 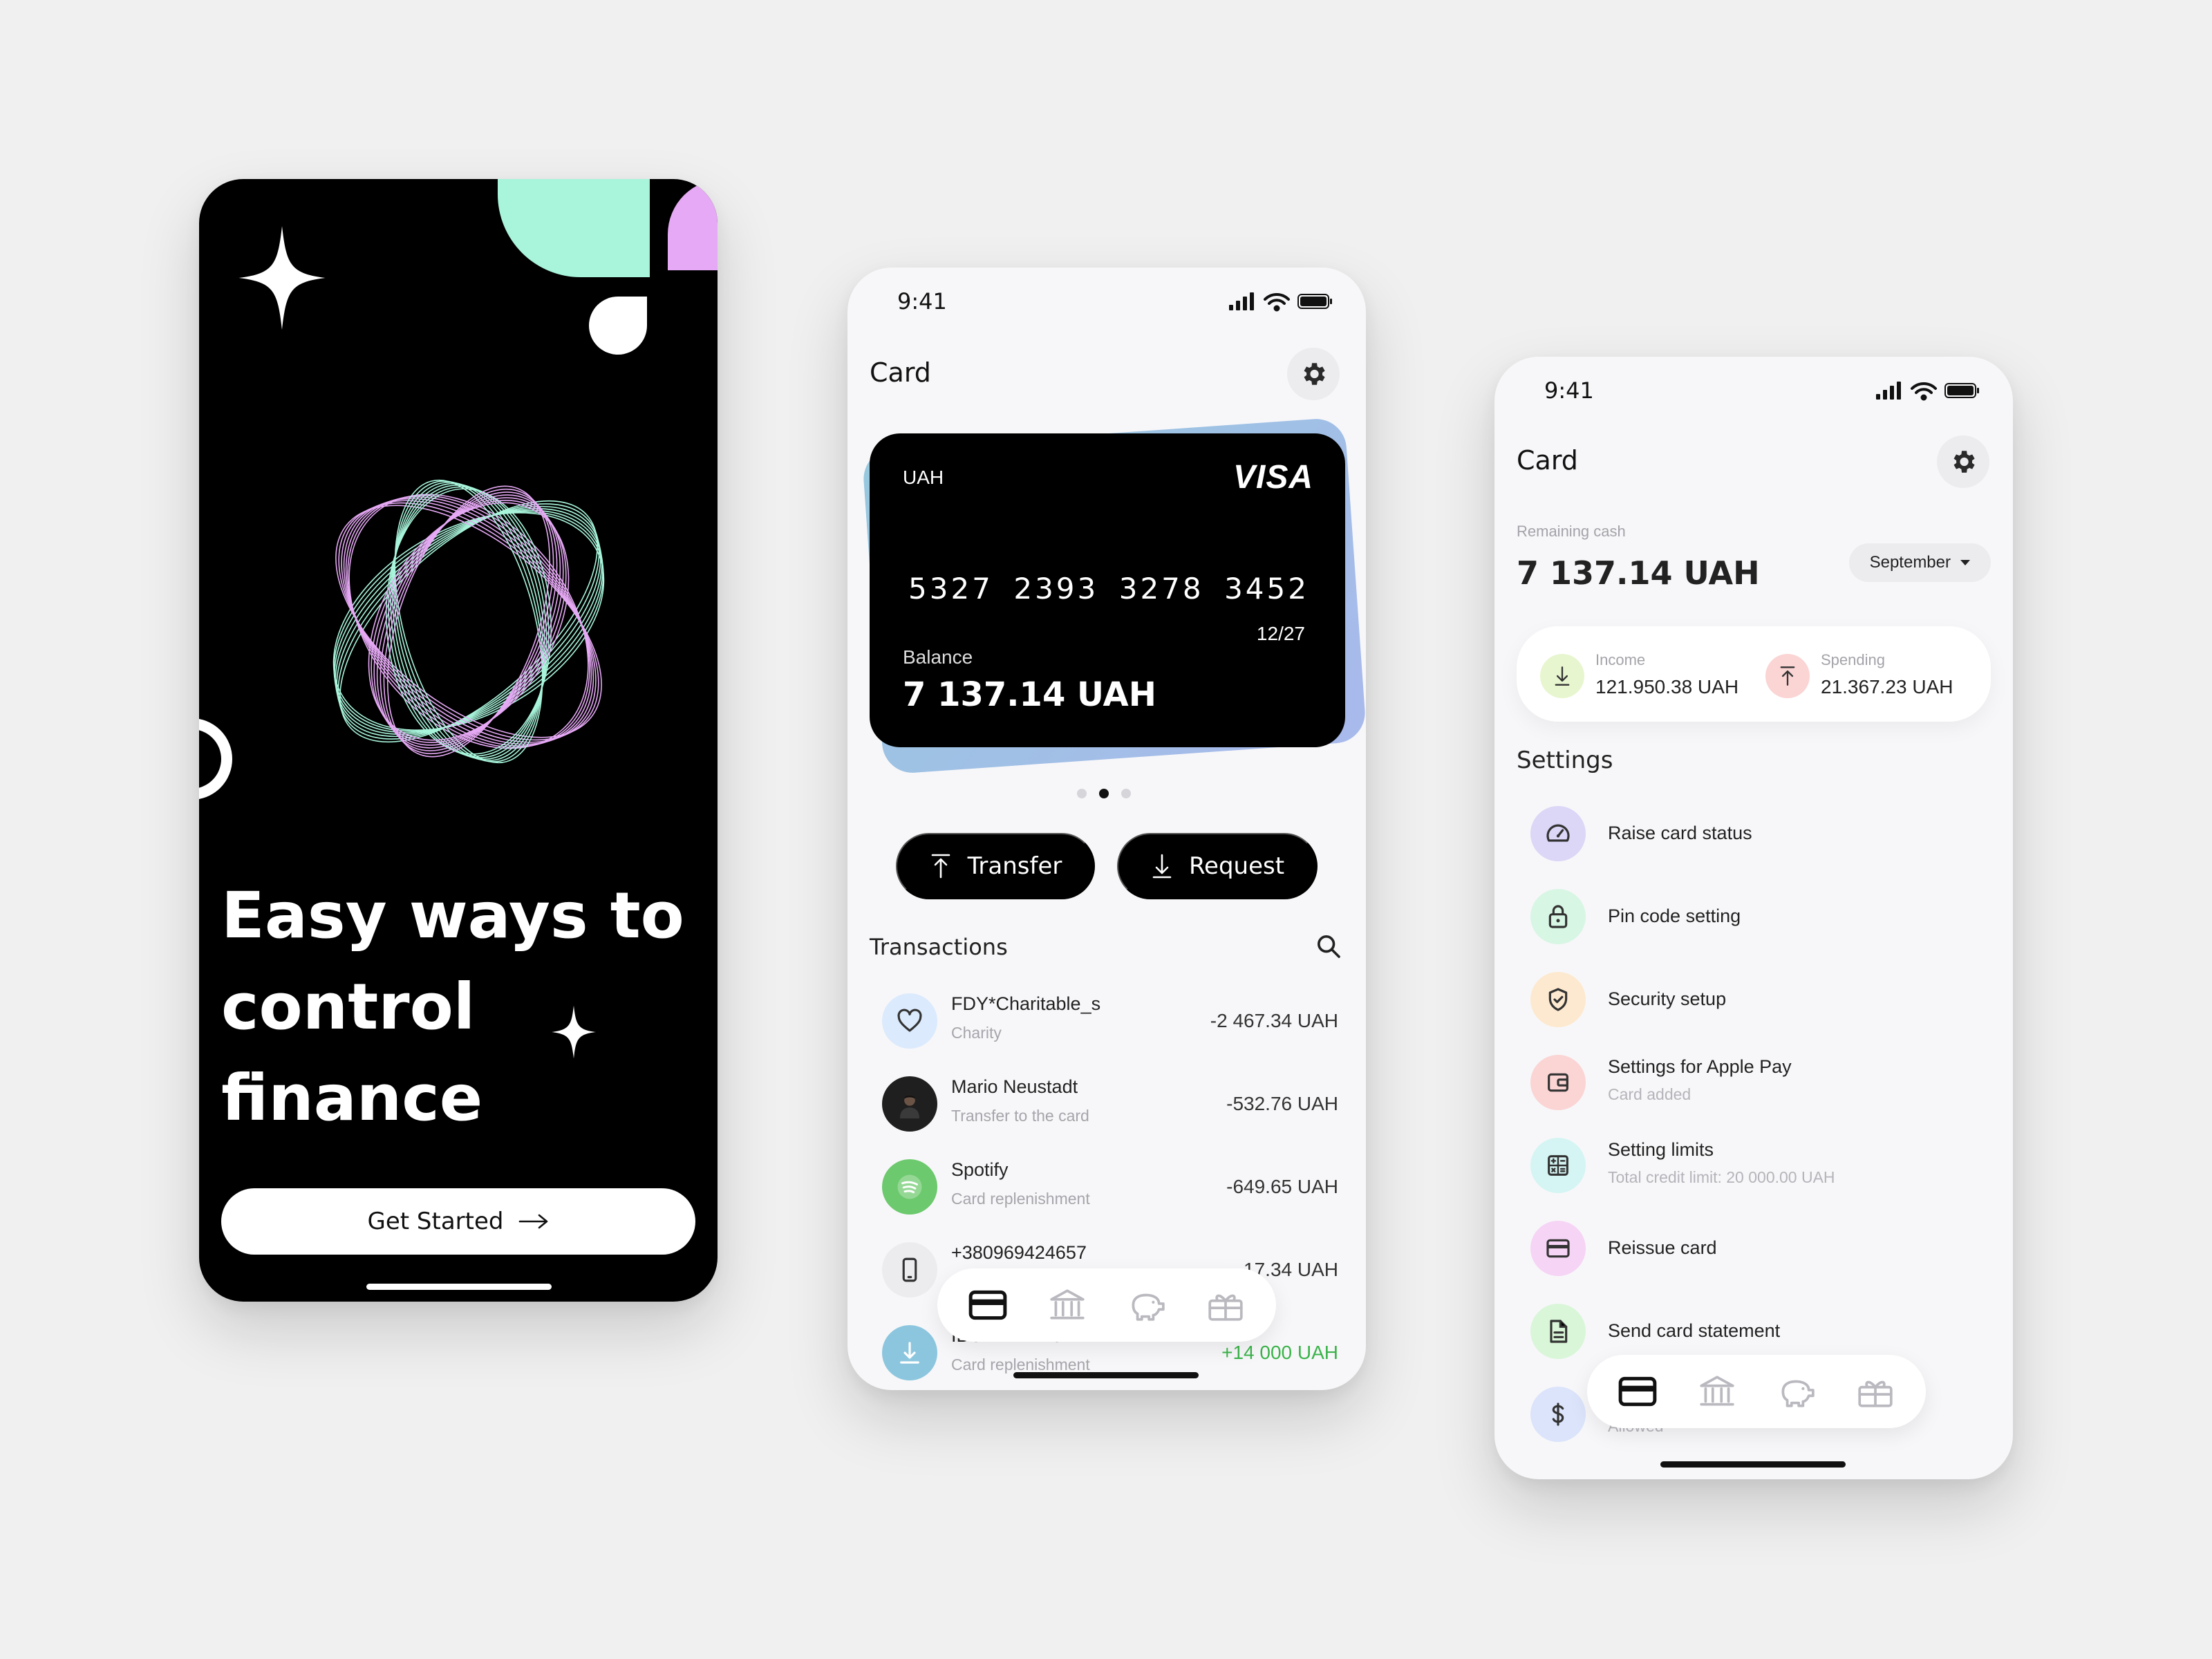 I want to click on month-dropdown: September, so click(x=1919, y=562).